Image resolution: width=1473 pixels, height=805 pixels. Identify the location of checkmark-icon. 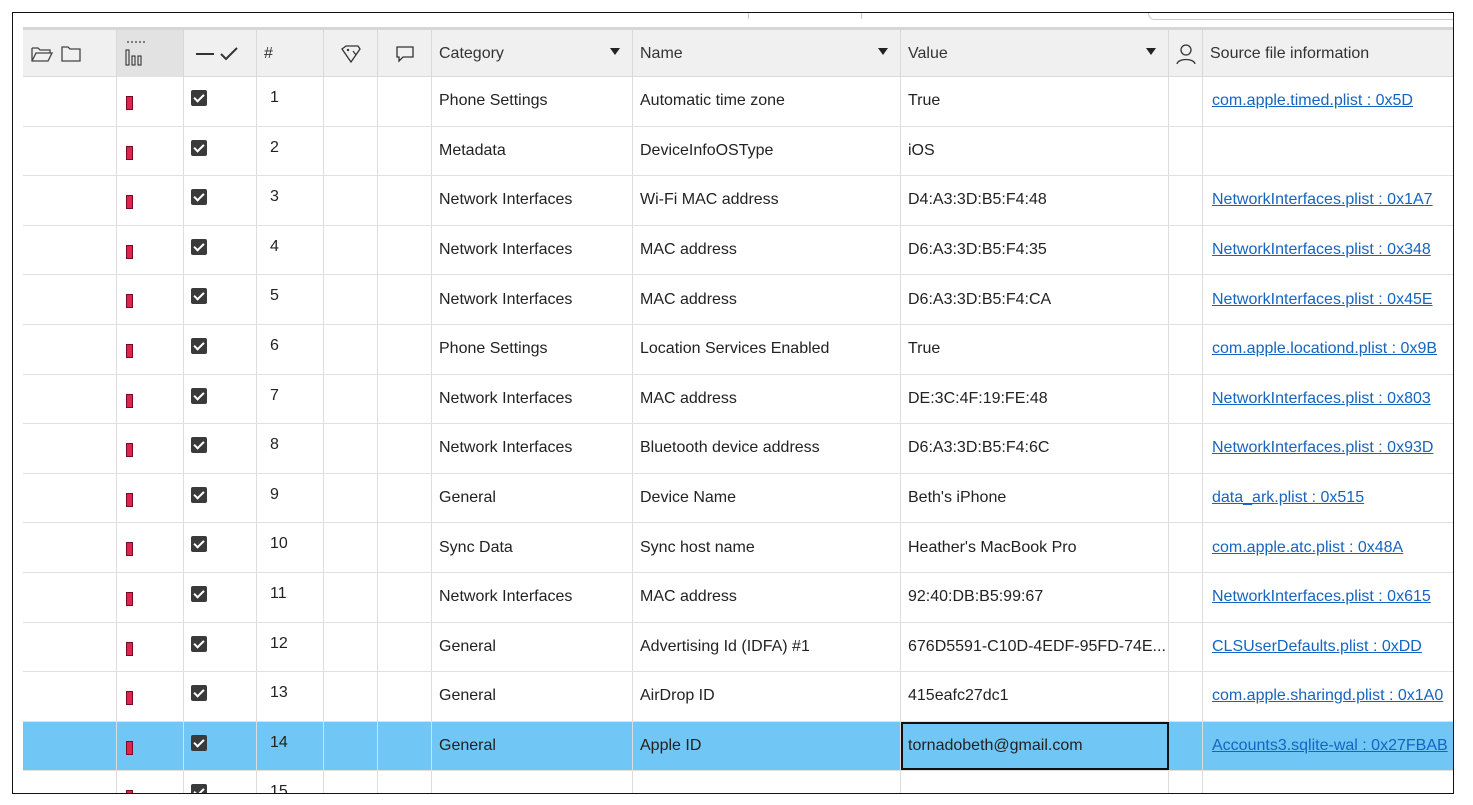
(229, 54).